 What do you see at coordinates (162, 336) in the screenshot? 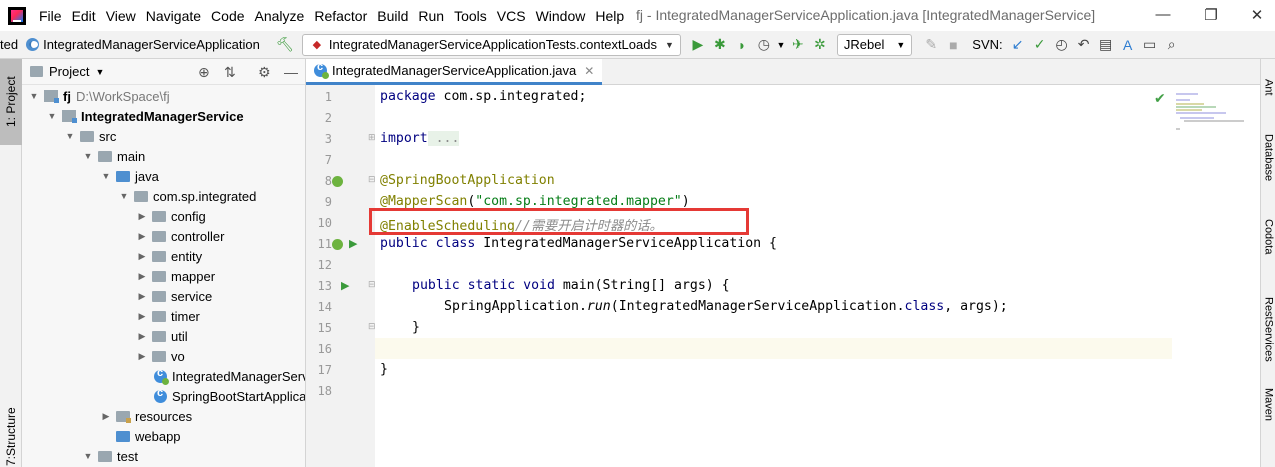
I see `tree-item-util: ▶ util` at bounding box center [162, 336].